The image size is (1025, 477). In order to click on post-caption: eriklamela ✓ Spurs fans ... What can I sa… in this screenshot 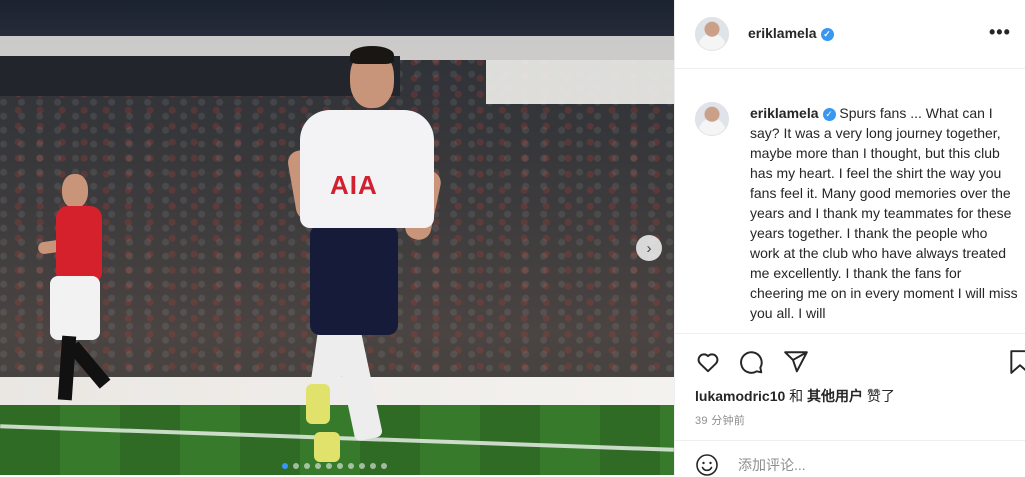, I will do `click(884, 213)`.